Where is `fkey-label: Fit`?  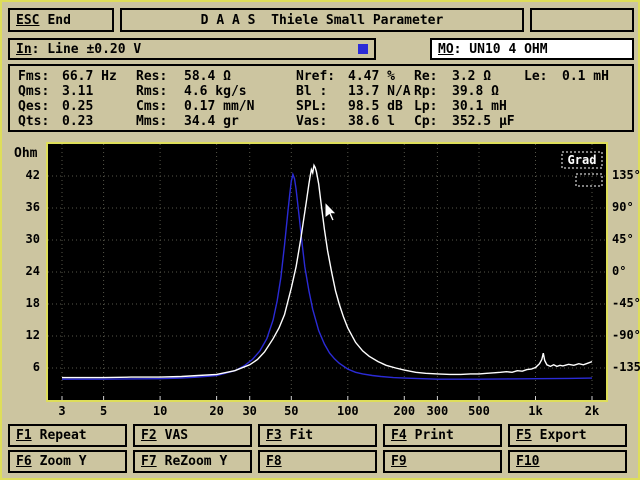
fkey-label: Fit is located at coordinates (301, 435).